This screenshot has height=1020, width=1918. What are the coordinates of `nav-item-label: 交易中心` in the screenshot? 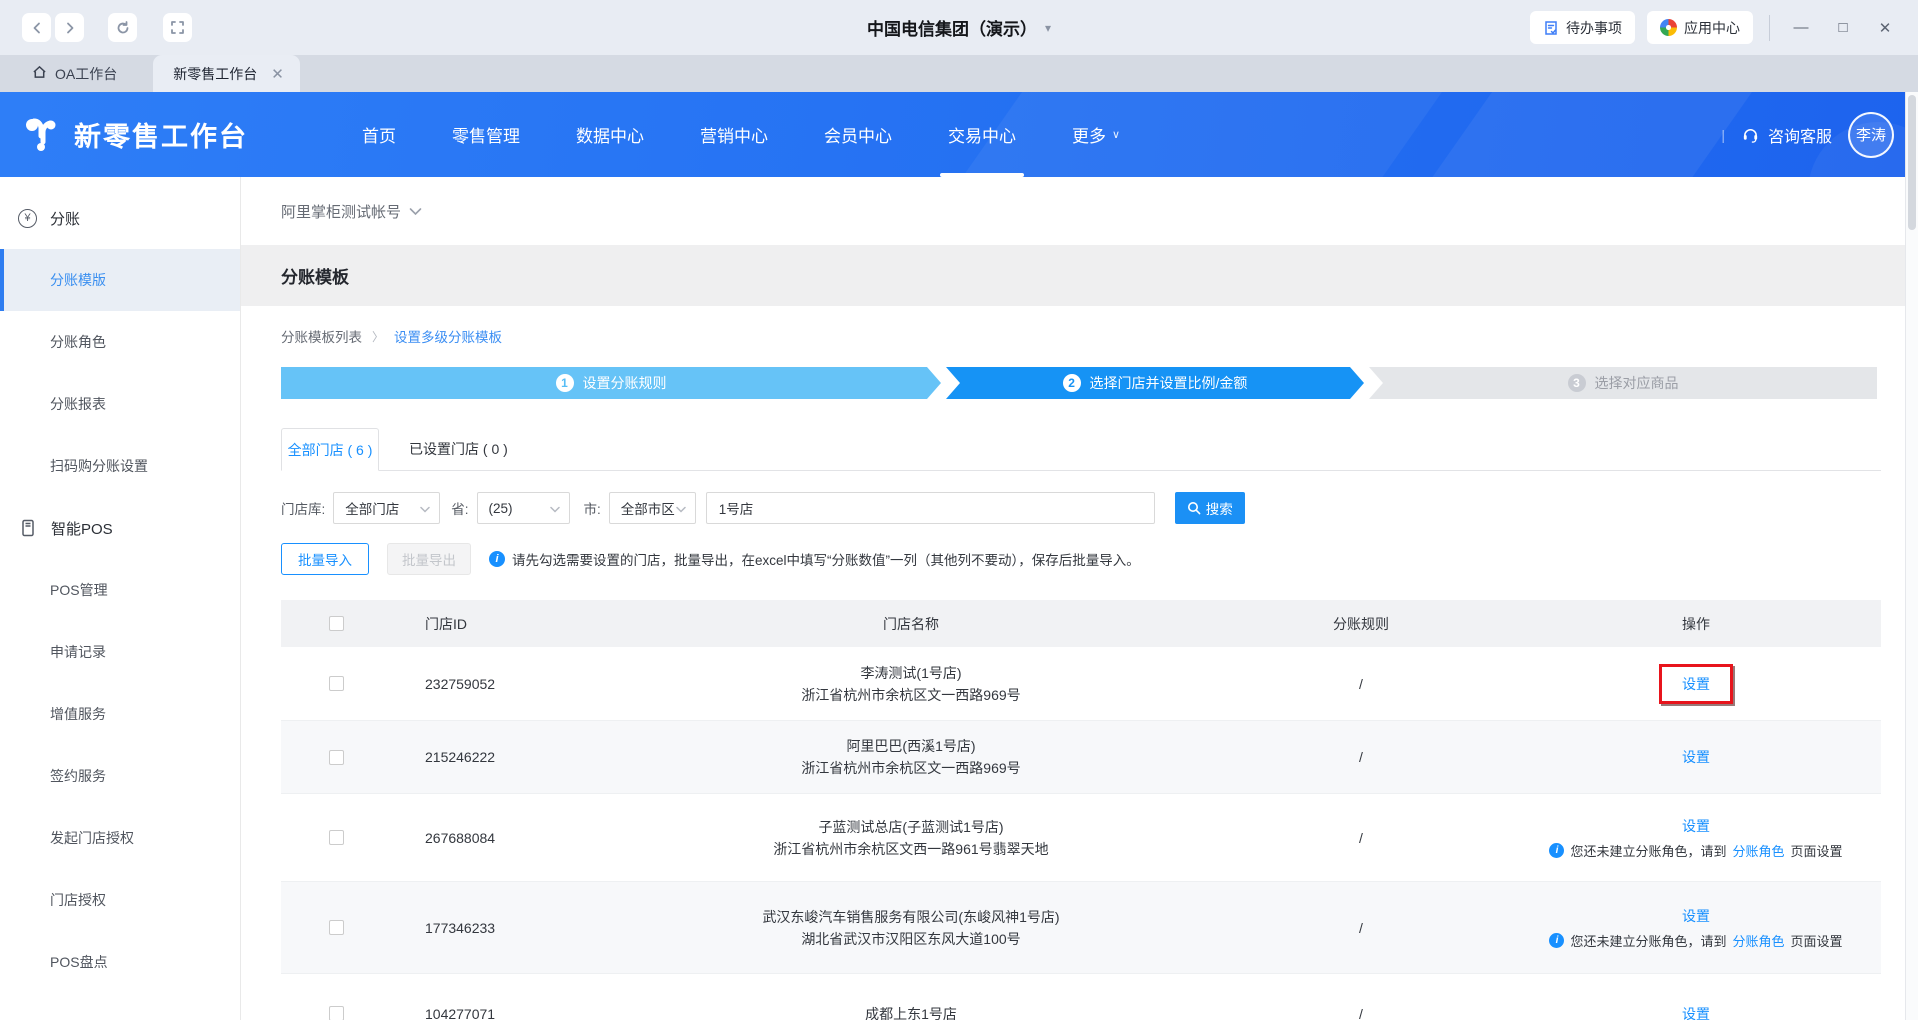 It's located at (982, 136).